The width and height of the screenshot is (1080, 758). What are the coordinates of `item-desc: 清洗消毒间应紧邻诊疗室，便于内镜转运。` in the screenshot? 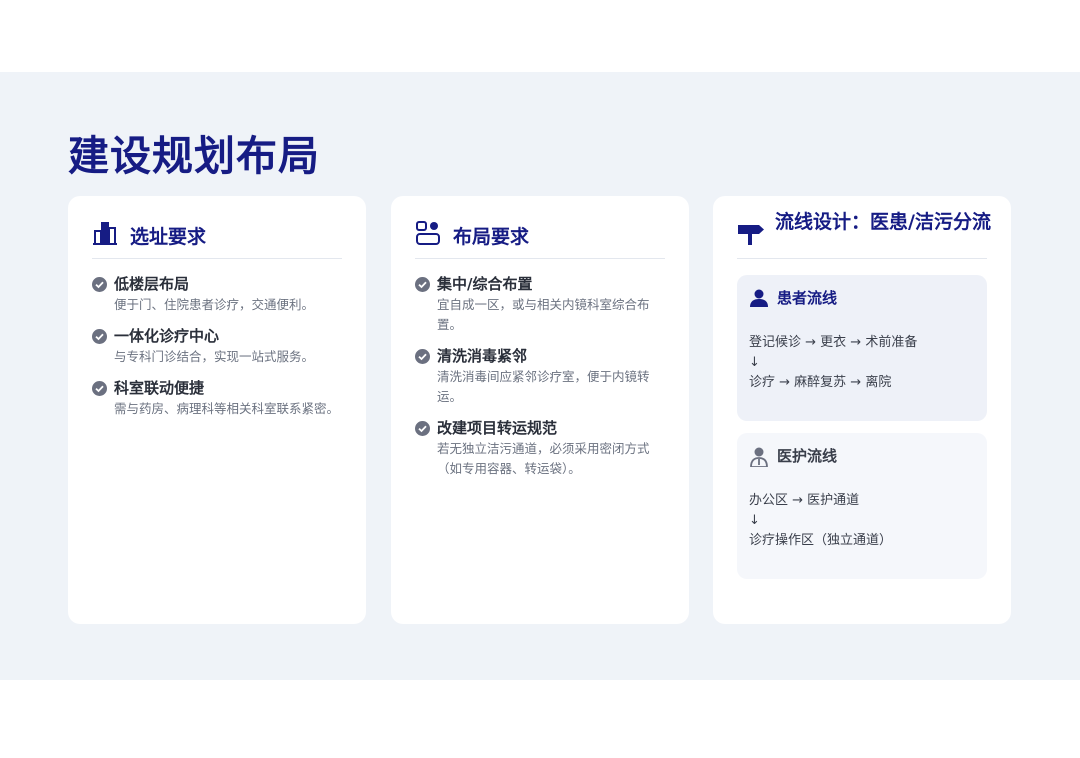 It's located at (543, 386).